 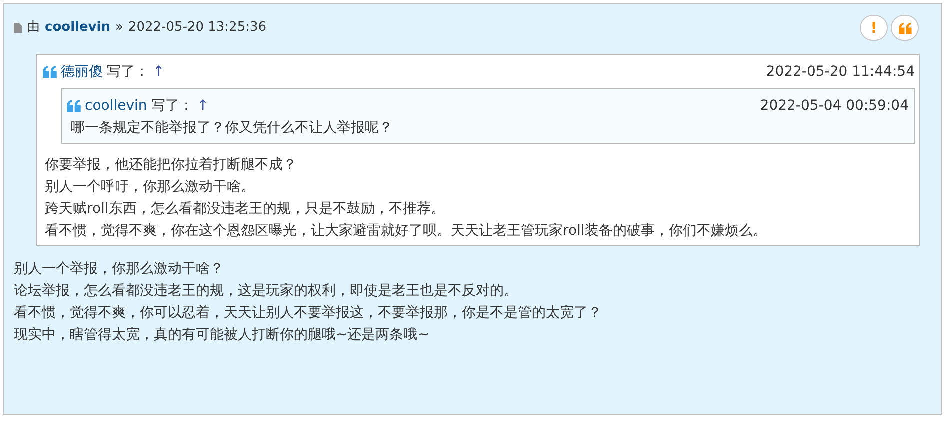 I want to click on quote-button, so click(x=905, y=28).